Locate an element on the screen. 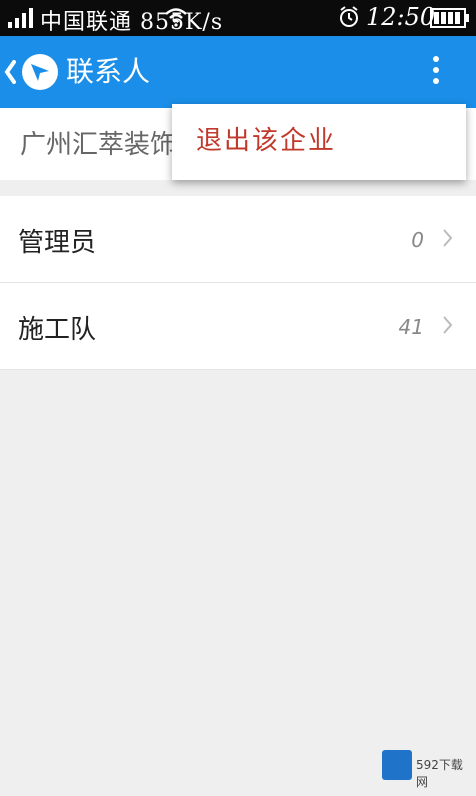 This screenshot has height=796, width=476. member-count: 41 is located at coordinates (411, 327).